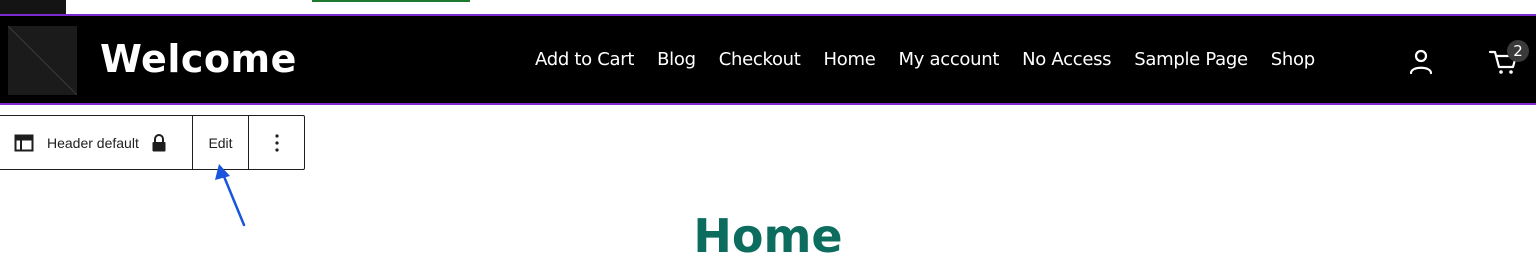  What do you see at coordinates (198, 59) in the screenshot?
I see `site-title: Welcome` at bounding box center [198, 59].